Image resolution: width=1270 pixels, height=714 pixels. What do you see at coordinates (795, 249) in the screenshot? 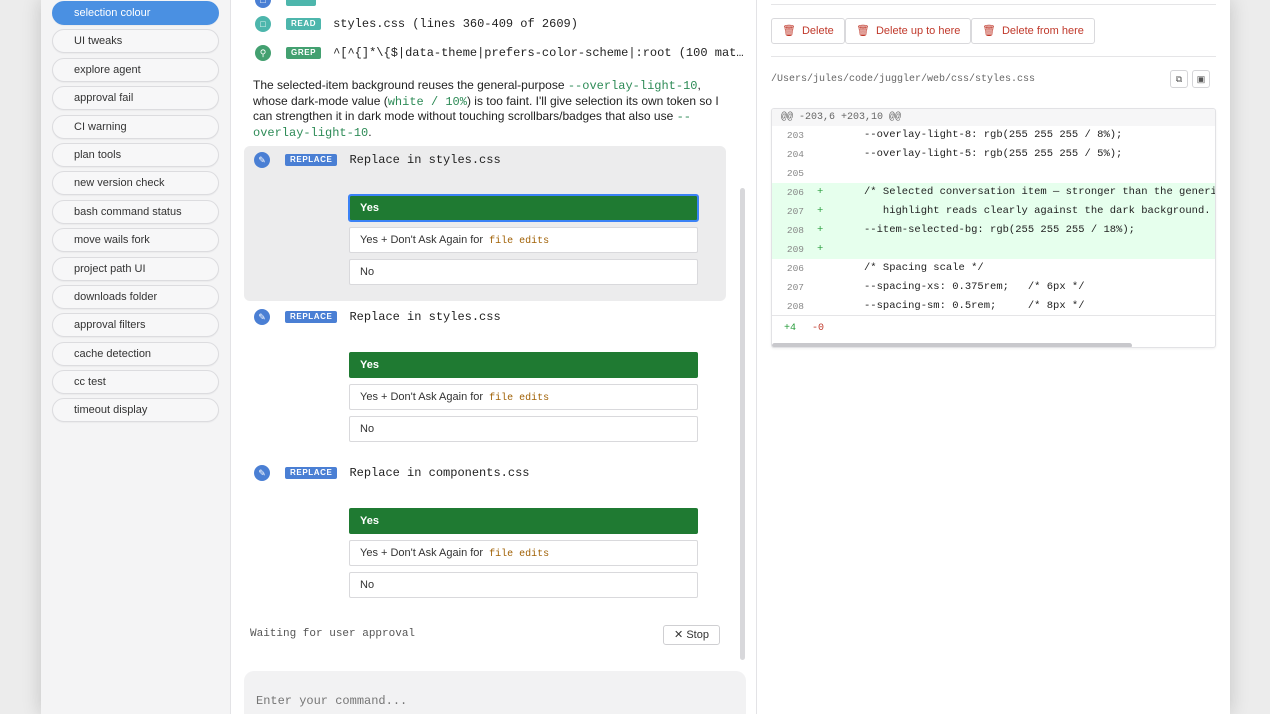
I see `line-number: 209` at bounding box center [795, 249].